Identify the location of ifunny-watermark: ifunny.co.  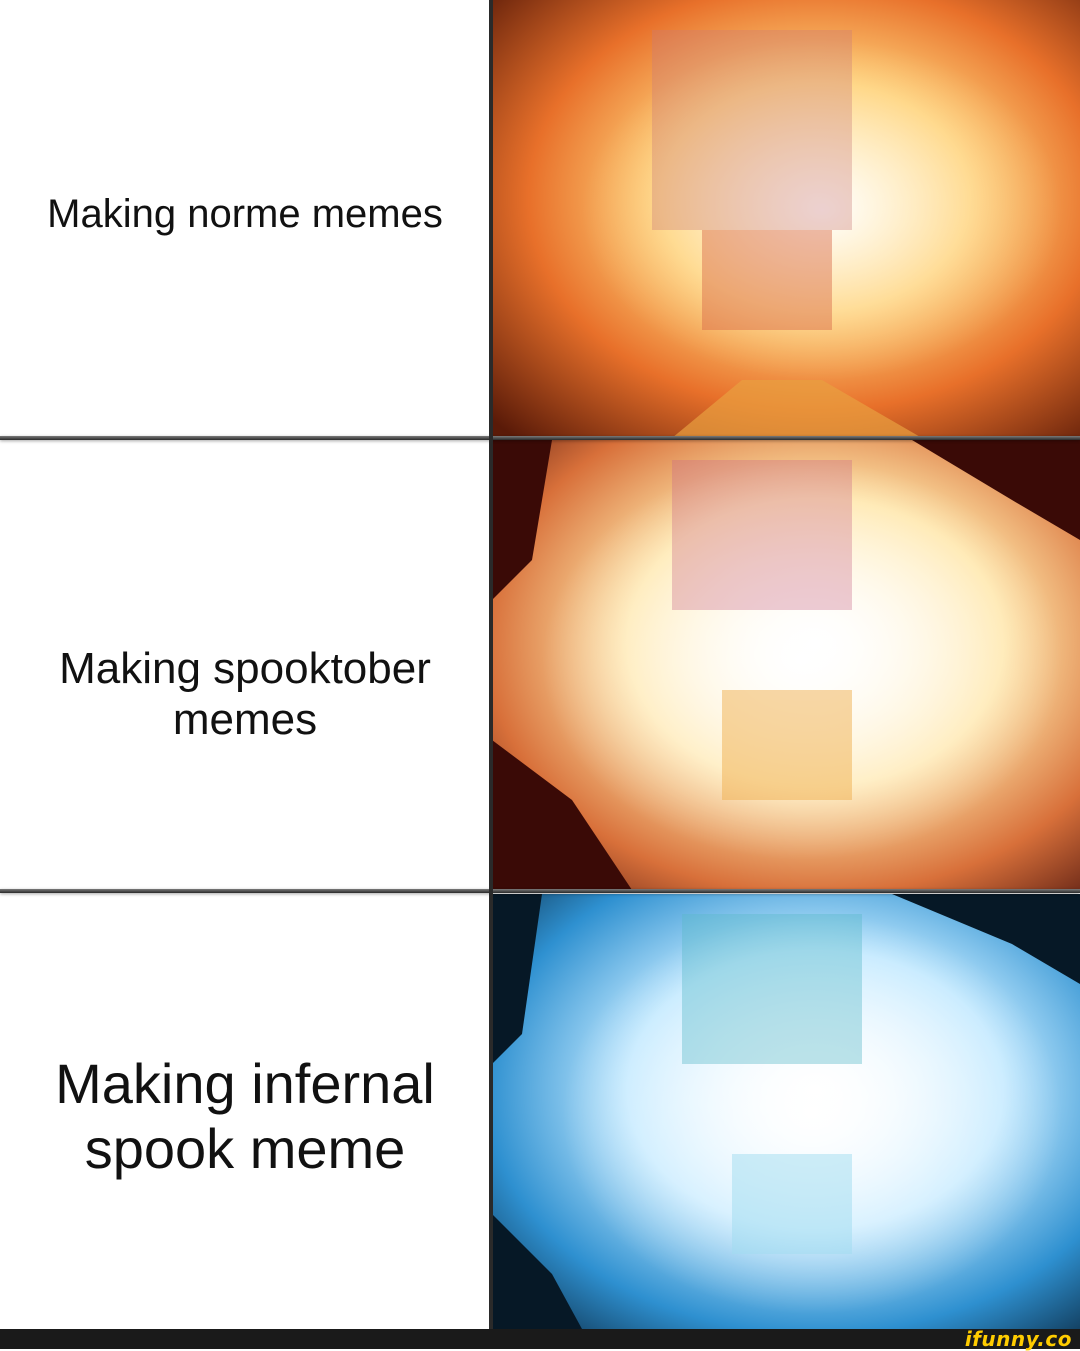
(1018, 1339).